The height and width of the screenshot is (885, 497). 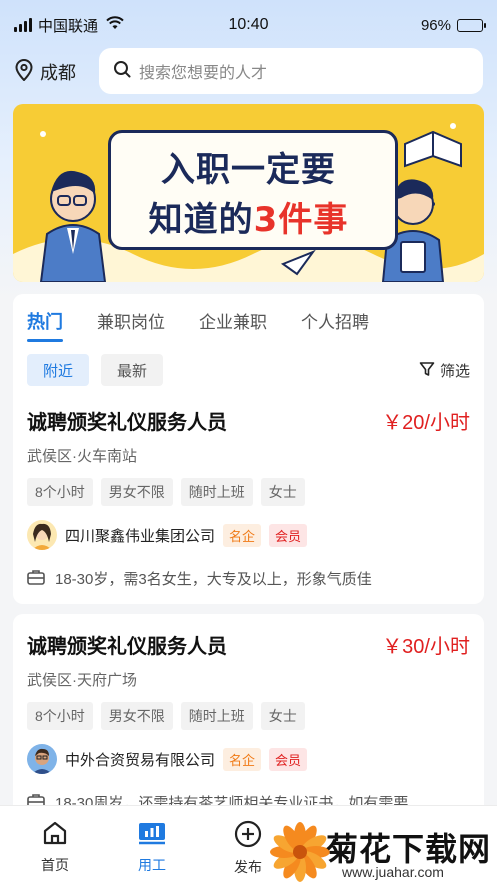 I want to click on search-placeholder: 搜索您想要的人才, so click(x=203, y=73).